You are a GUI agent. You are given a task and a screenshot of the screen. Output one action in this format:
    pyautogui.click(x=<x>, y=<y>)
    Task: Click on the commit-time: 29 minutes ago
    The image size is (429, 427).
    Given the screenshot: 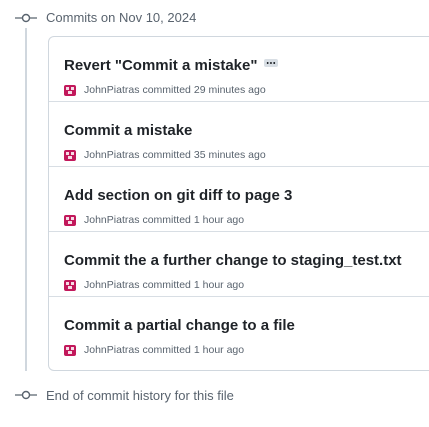 What is the action you would take?
    pyautogui.click(x=229, y=90)
    